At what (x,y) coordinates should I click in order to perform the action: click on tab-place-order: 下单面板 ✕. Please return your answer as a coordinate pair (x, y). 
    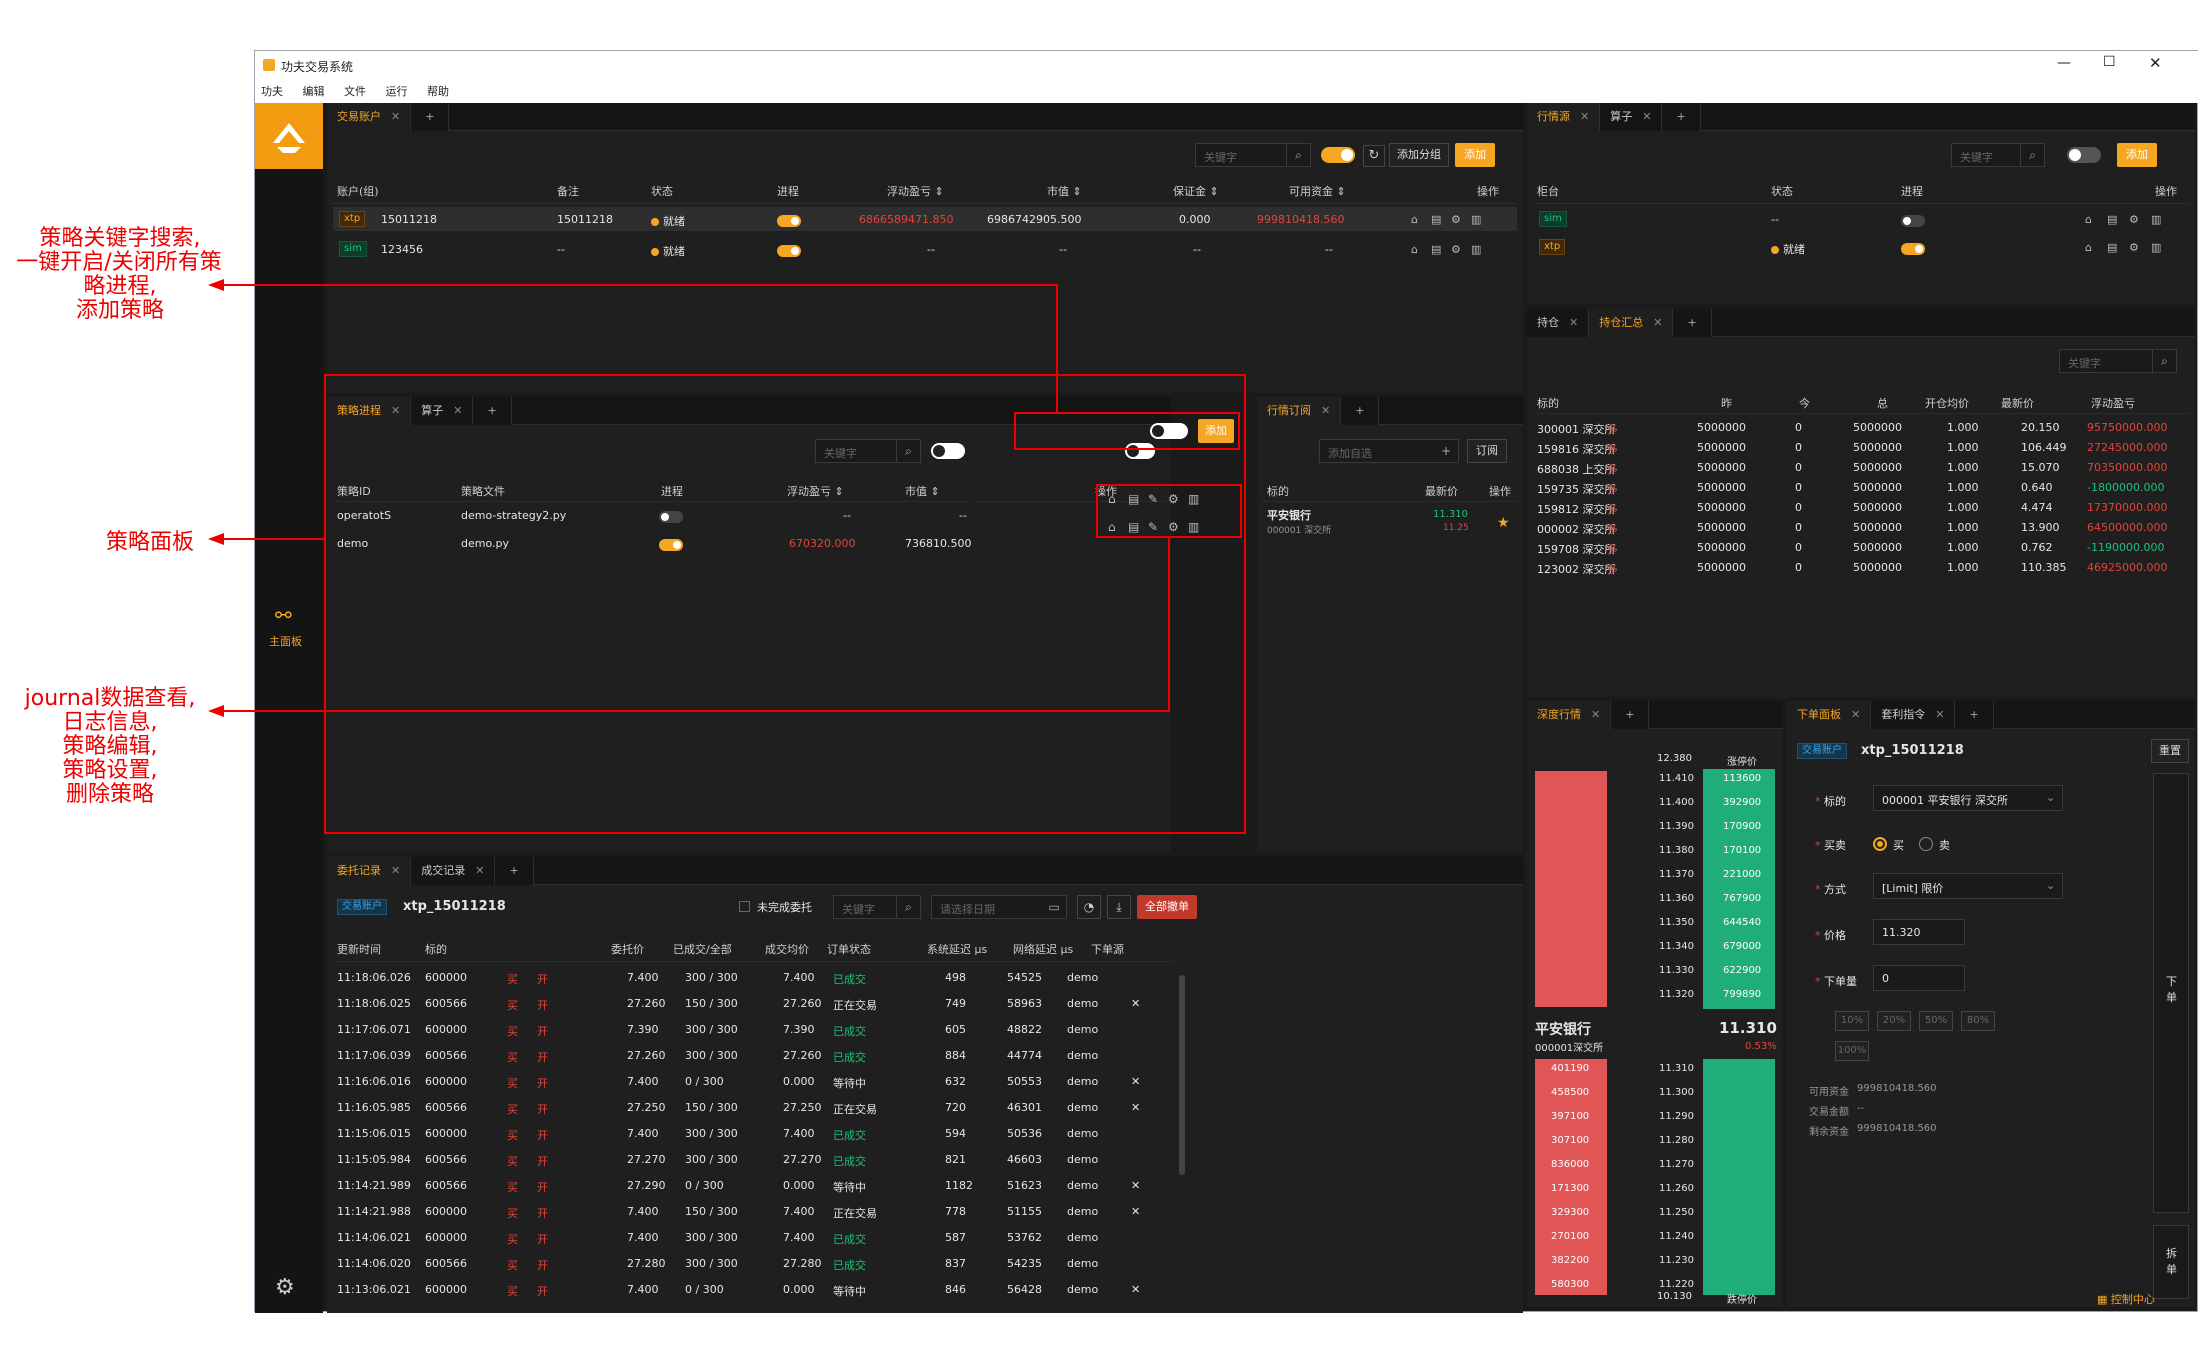
    Looking at the image, I should click on (1829, 715).